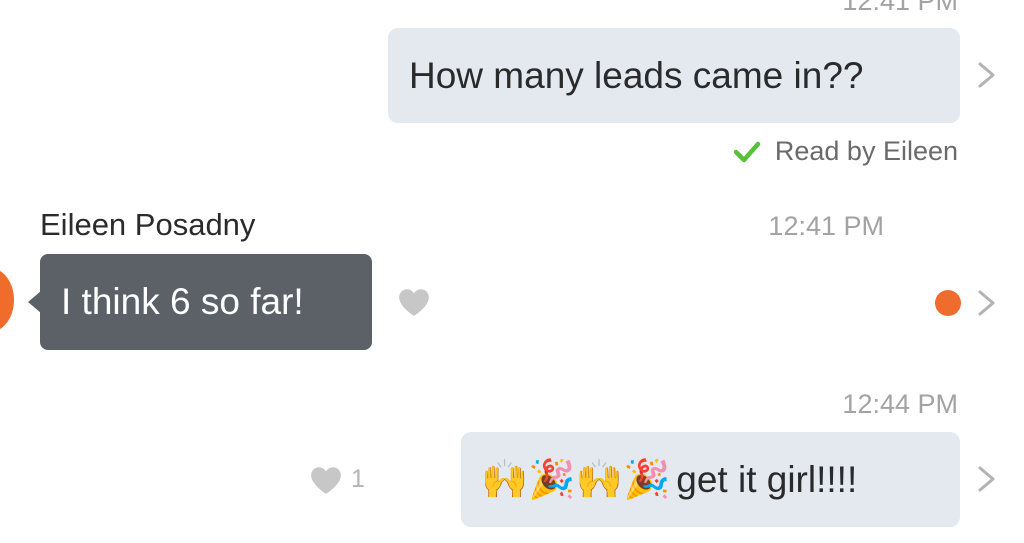 The image size is (1024, 543). I want to click on sender-name: Eileen Posadny, so click(148, 224).